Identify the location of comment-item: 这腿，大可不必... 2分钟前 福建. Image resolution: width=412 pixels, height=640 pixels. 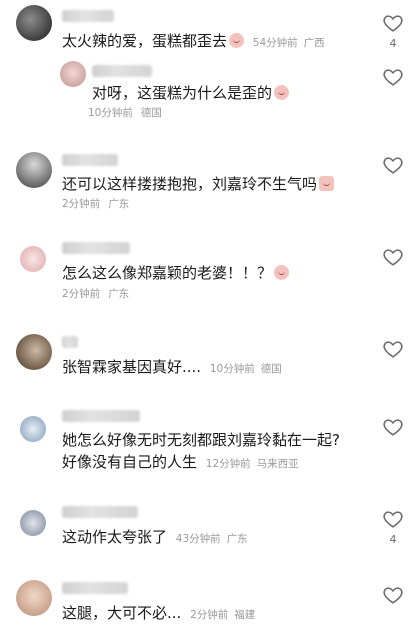
(206, 606).